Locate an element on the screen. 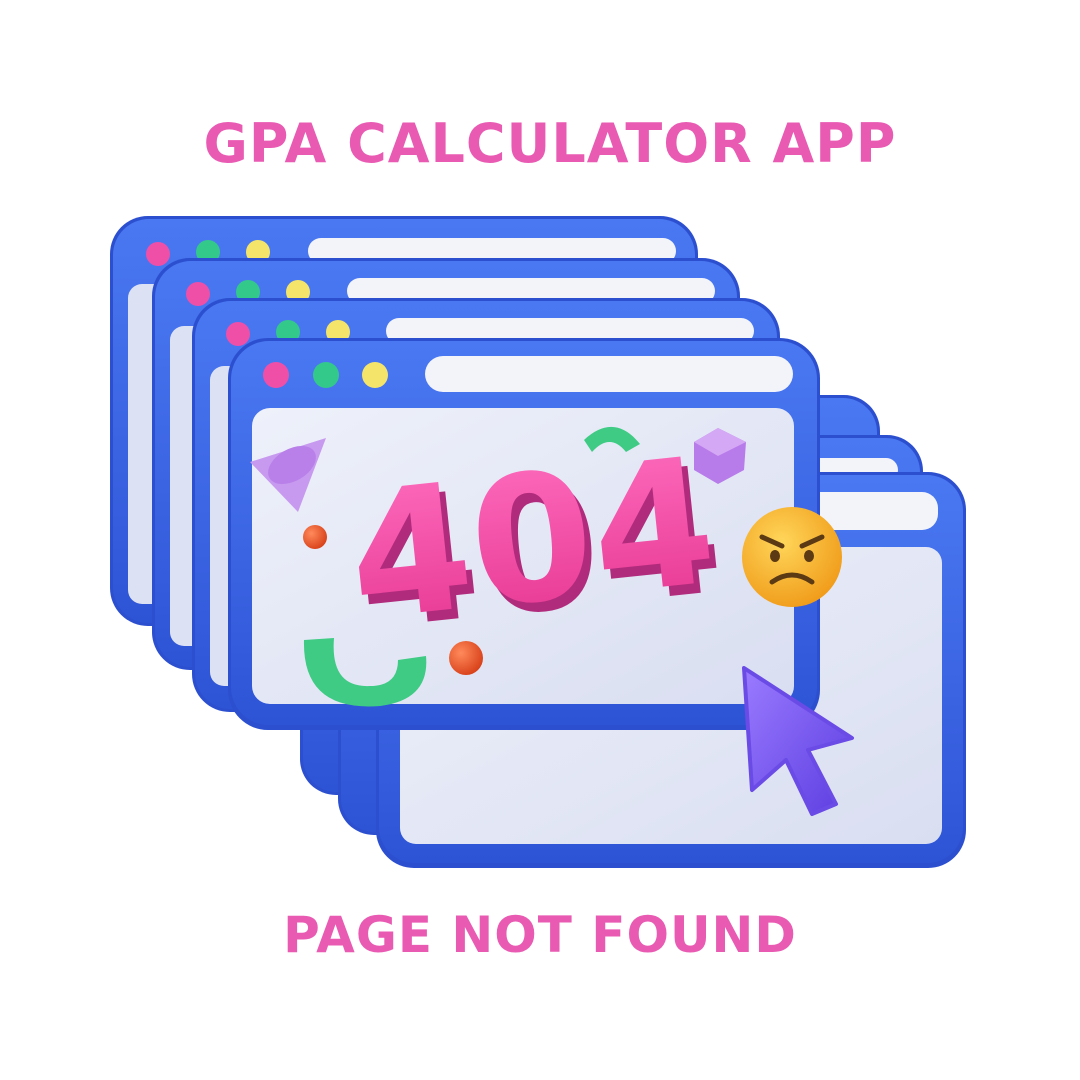 This screenshot has width=1080, height=1080. error-code-text: 404 is located at coordinates (532, 541).